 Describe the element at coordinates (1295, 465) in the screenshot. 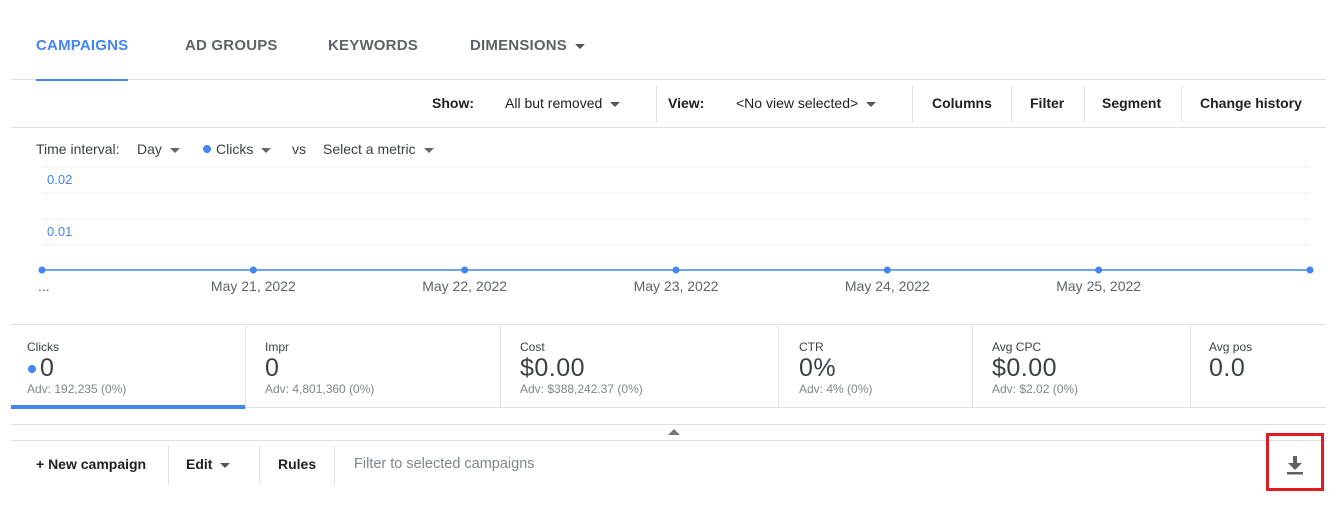

I see `download-icon` at that location.